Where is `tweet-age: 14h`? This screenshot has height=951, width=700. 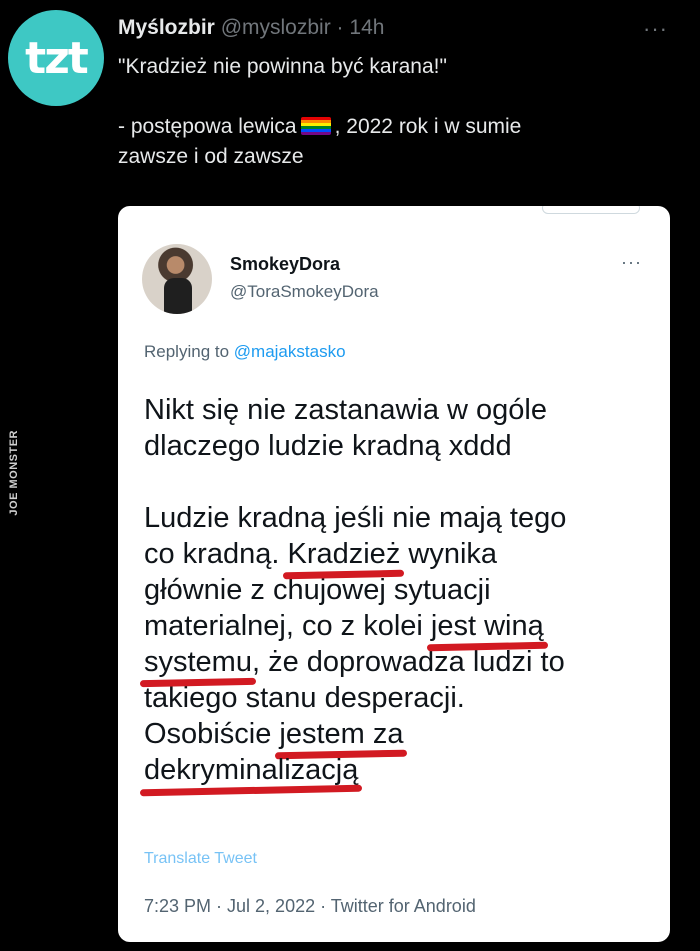 tweet-age: 14h is located at coordinates (366, 27).